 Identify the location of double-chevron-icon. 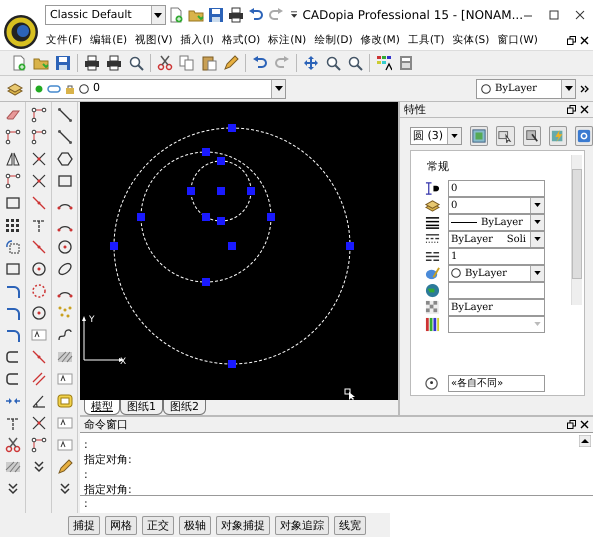
(584, 88).